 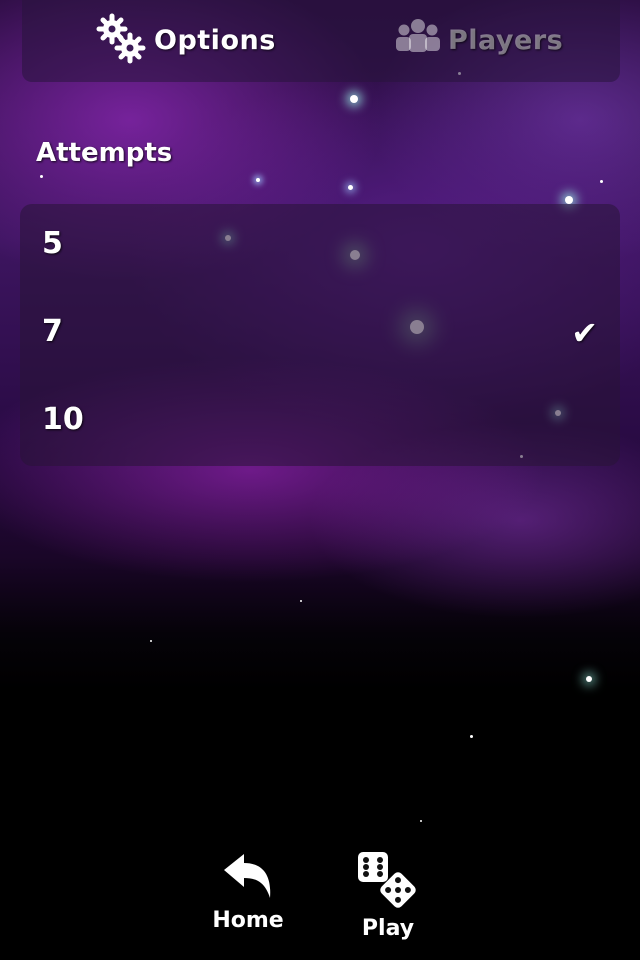 What do you see at coordinates (248, 878) in the screenshot?
I see `back-arrow-icon` at bounding box center [248, 878].